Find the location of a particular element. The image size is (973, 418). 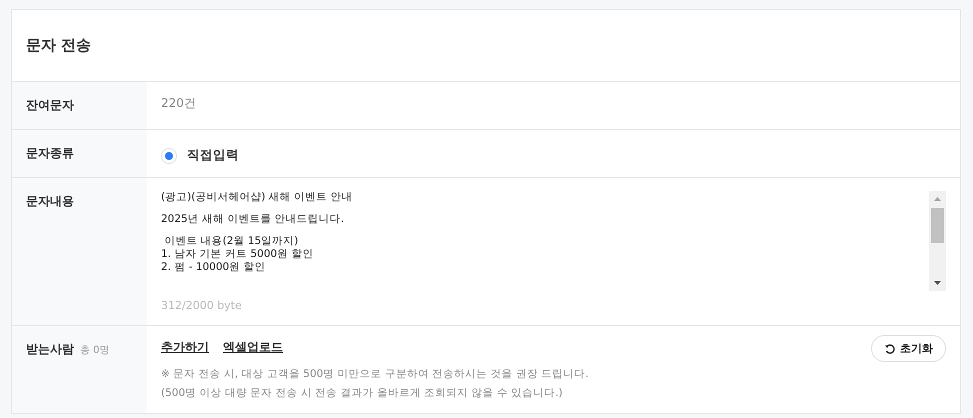

row-label: 문자내용 is located at coordinates (50, 201).